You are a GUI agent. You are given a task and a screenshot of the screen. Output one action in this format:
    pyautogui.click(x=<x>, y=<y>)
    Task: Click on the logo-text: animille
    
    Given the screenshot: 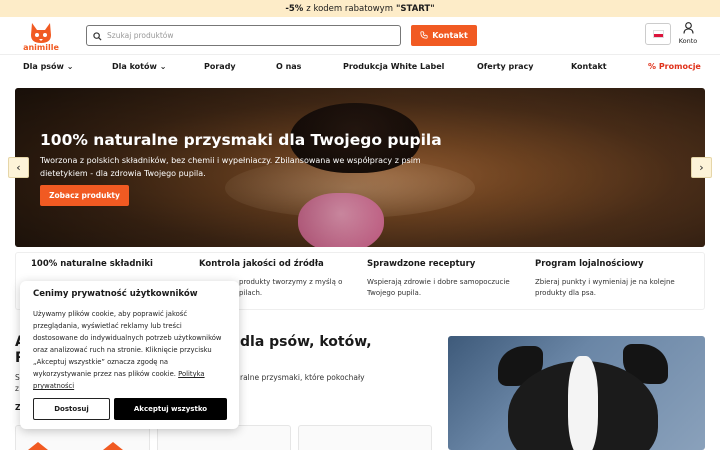 What is the action you would take?
    pyautogui.click(x=41, y=47)
    